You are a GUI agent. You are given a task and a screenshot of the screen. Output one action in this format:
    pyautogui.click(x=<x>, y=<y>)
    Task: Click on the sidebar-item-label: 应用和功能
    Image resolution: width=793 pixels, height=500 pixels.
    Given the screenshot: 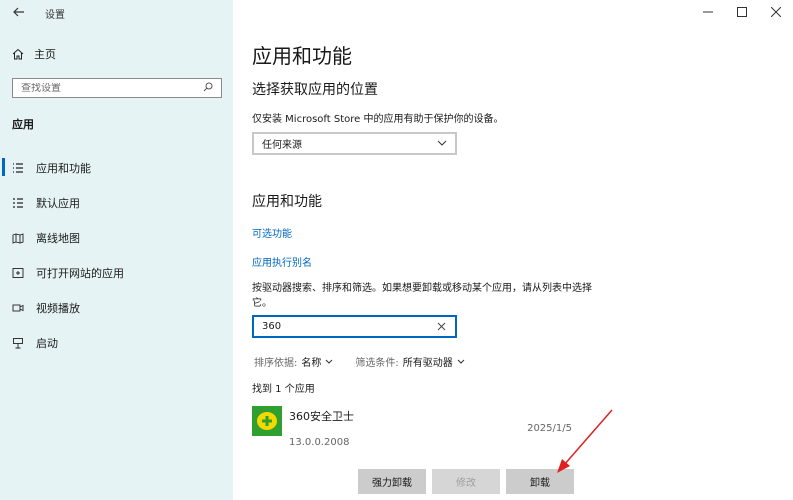 What is the action you would take?
    pyautogui.click(x=63, y=168)
    